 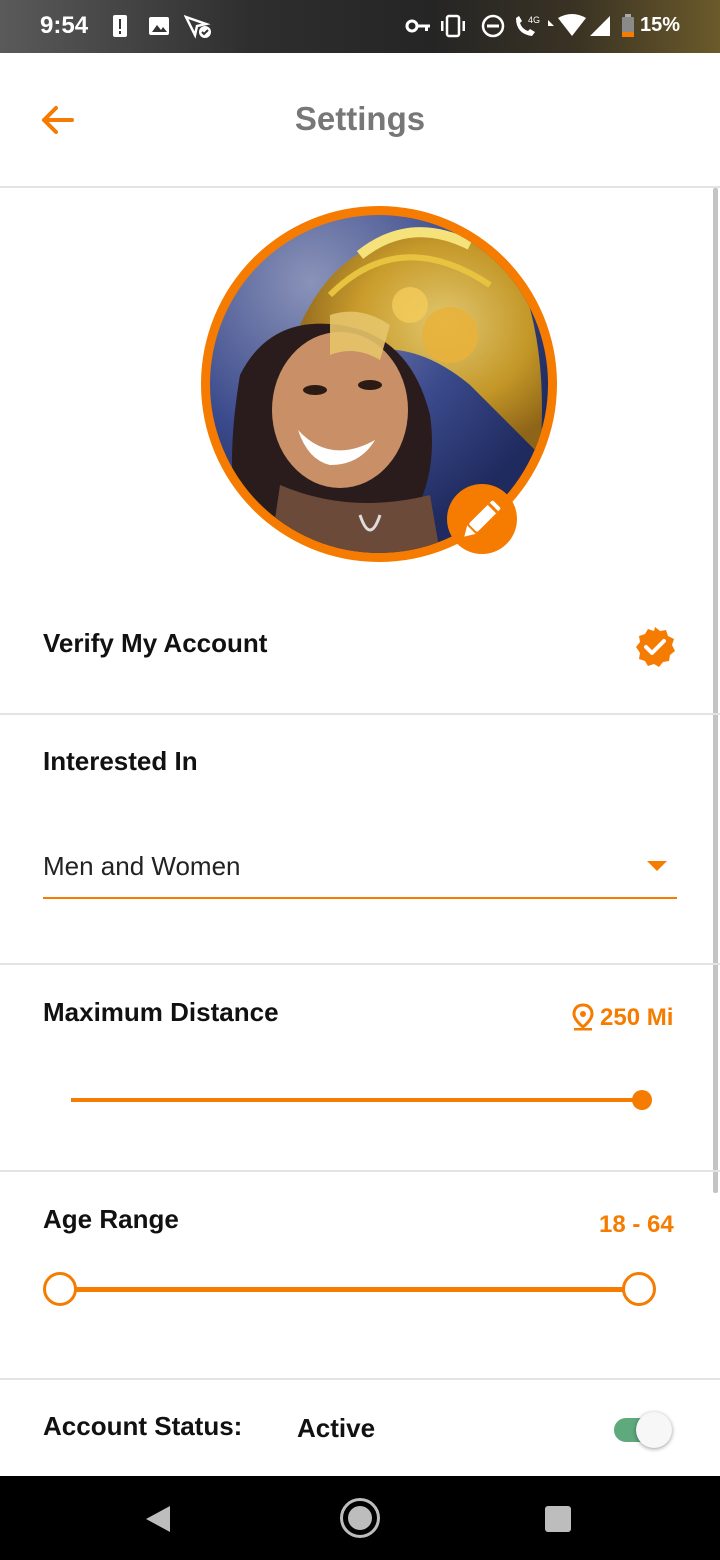 What do you see at coordinates (120, 761) in the screenshot?
I see `interested-in-label: Interested In` at bounding box center [120, 761].